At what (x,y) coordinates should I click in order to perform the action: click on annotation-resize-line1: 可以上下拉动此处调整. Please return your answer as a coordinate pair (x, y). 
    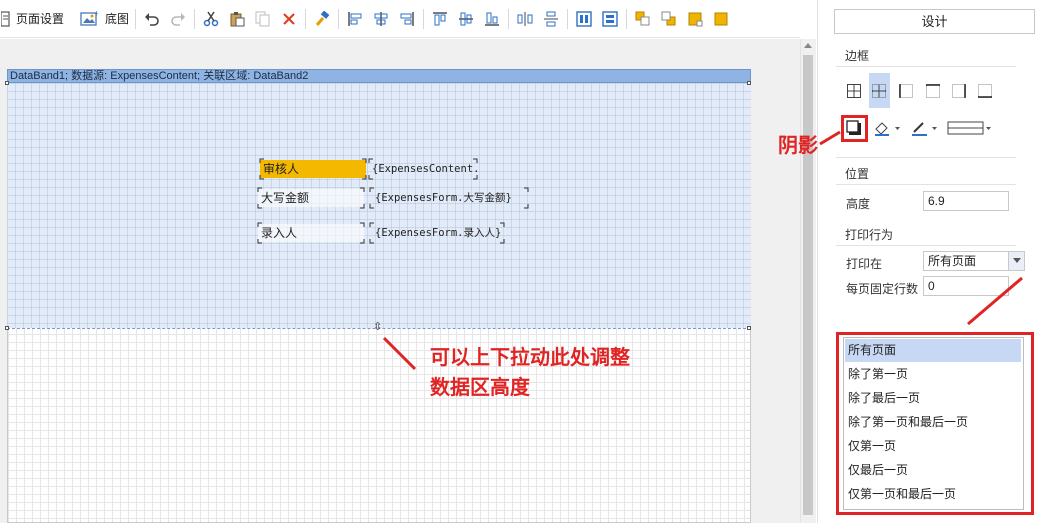
    Looking at the image, I should click on (530, 357).